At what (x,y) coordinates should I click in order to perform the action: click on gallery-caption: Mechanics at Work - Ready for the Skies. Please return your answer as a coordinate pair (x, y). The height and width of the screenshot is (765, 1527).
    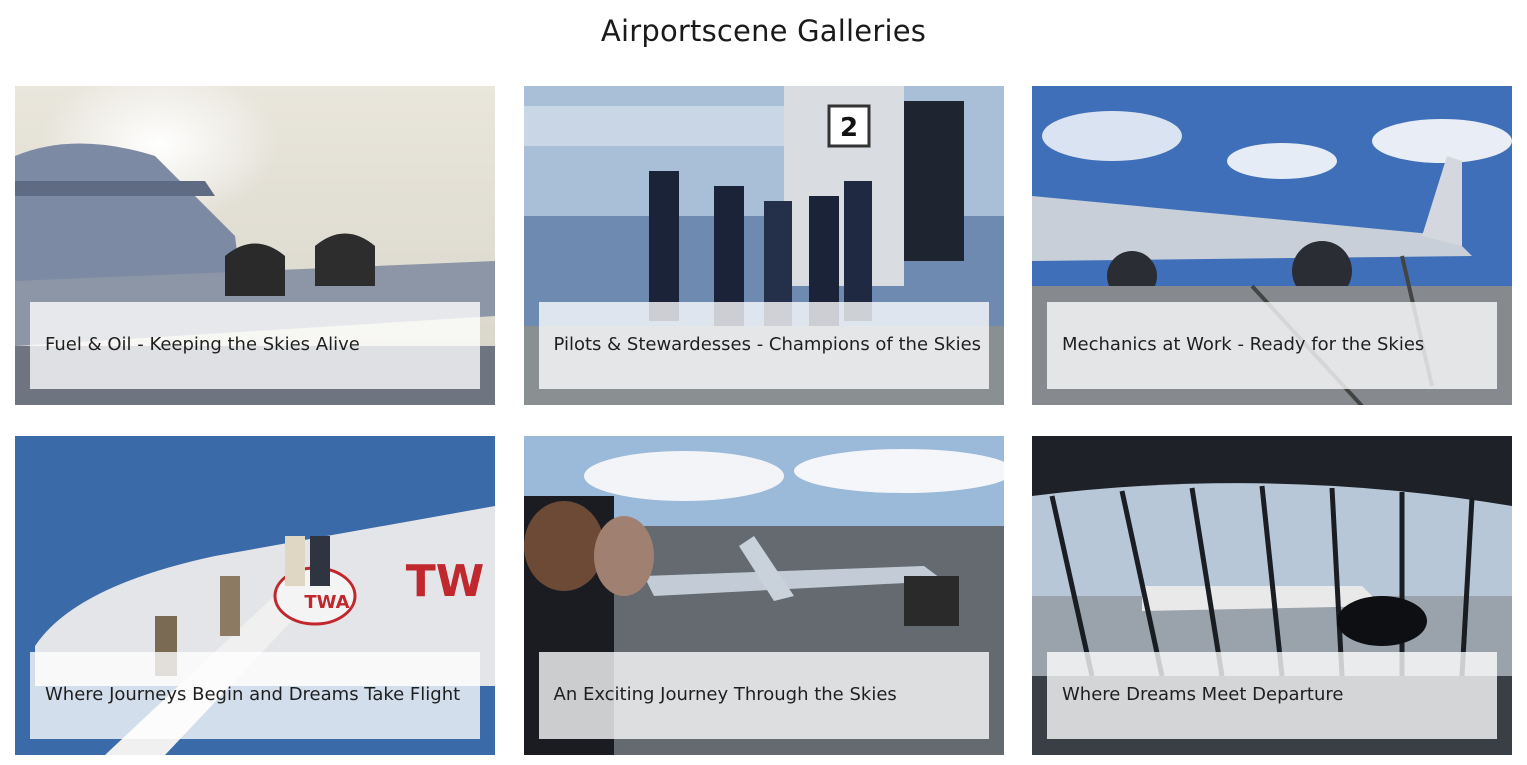
    Looking at the image, I should click on (1243, 344).